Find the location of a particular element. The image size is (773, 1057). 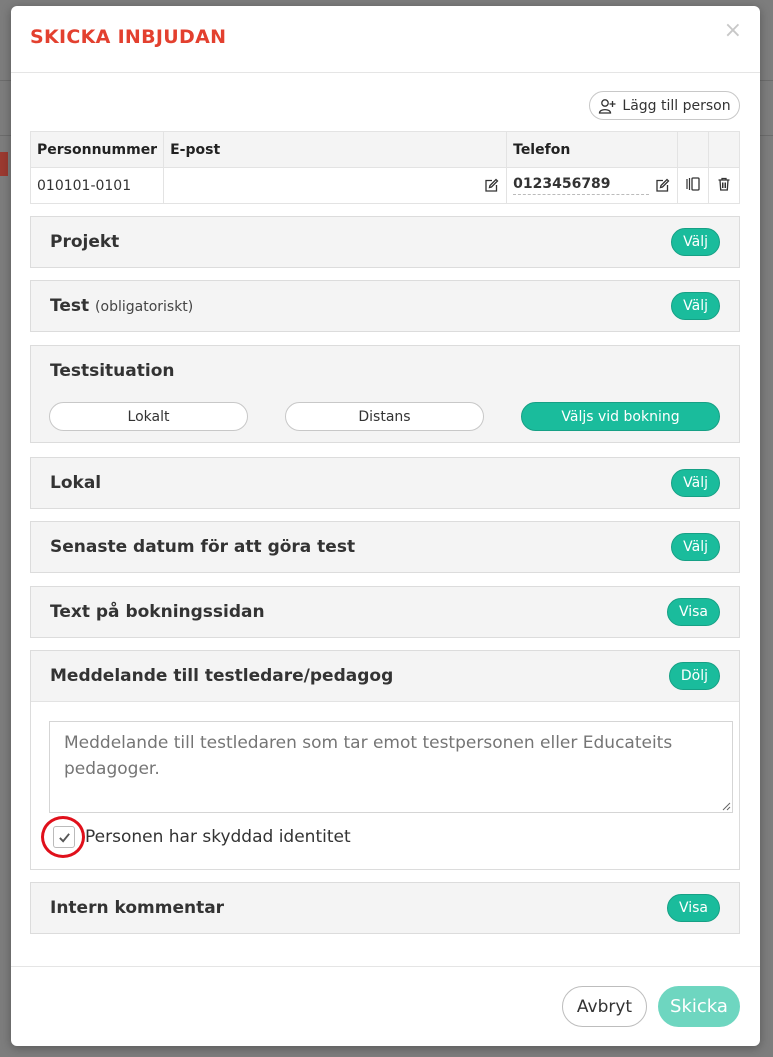

select-projekt-button: Välj is located at coordinates (695, 242).